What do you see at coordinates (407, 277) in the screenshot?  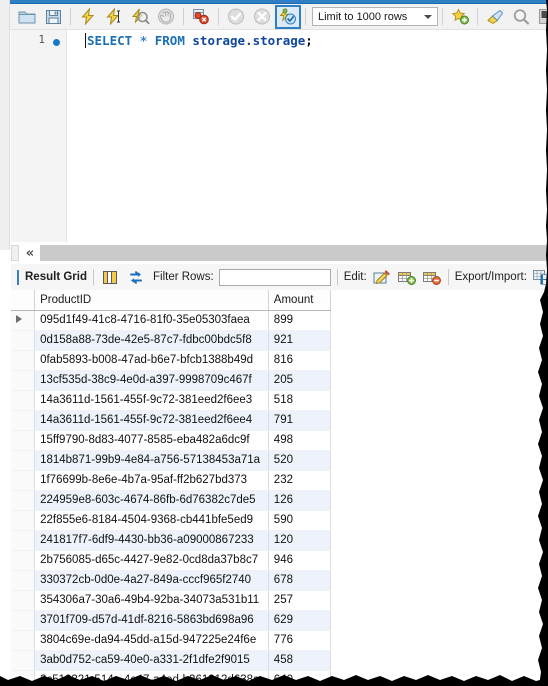 I see `insert-row-icon` at bounding box center [407, 277].